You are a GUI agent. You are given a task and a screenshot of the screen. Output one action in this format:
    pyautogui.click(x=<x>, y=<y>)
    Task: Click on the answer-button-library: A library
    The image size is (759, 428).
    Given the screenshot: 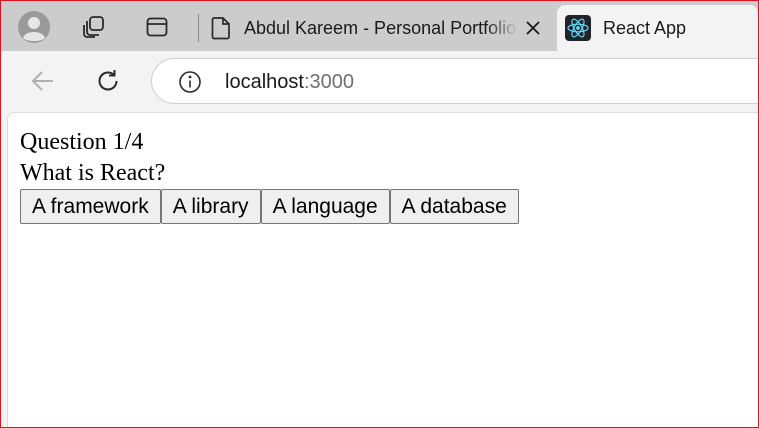 What is the action you would take?
    pyautogui.click(x=210, y=206)
    